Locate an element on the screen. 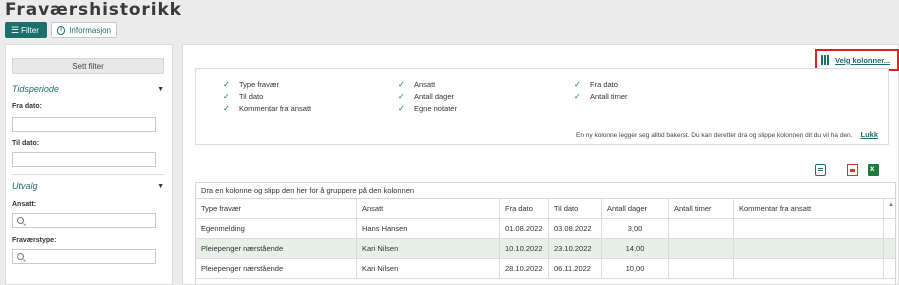 The image size is (899, 285). table-cell: 23.10.2022 is located at coordinates (575, 248).